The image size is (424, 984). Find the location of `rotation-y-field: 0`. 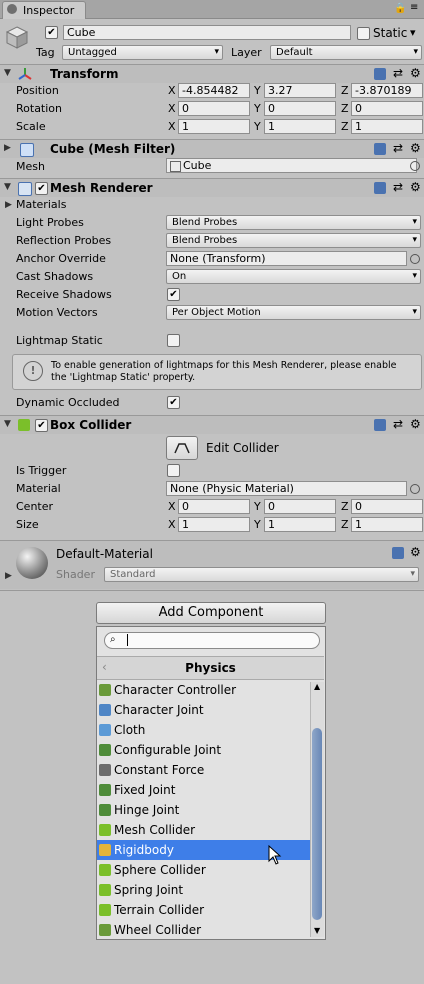

rotation-y-field: 0 is located at coordinates (300, 108).